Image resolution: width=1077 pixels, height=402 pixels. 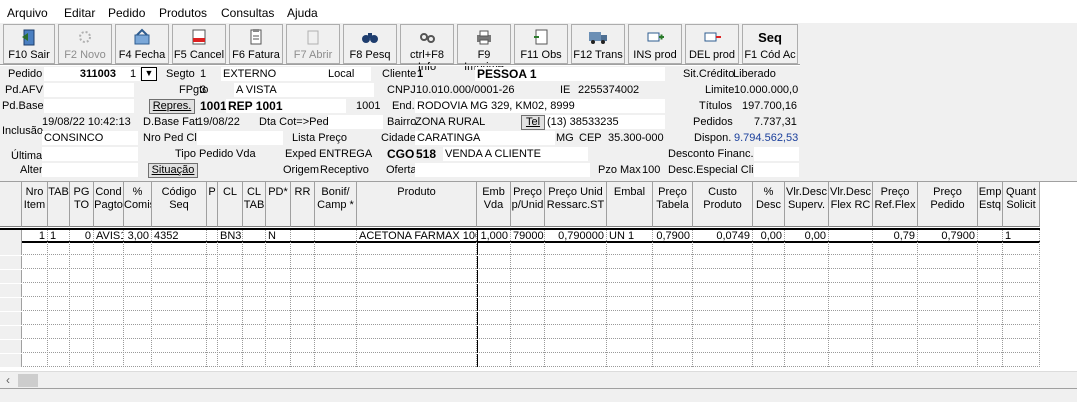 What do you see at coordinates (484, 48) in the screenshot?
I see `print-button: F9 Imprime` at bounding box center [484, 48].